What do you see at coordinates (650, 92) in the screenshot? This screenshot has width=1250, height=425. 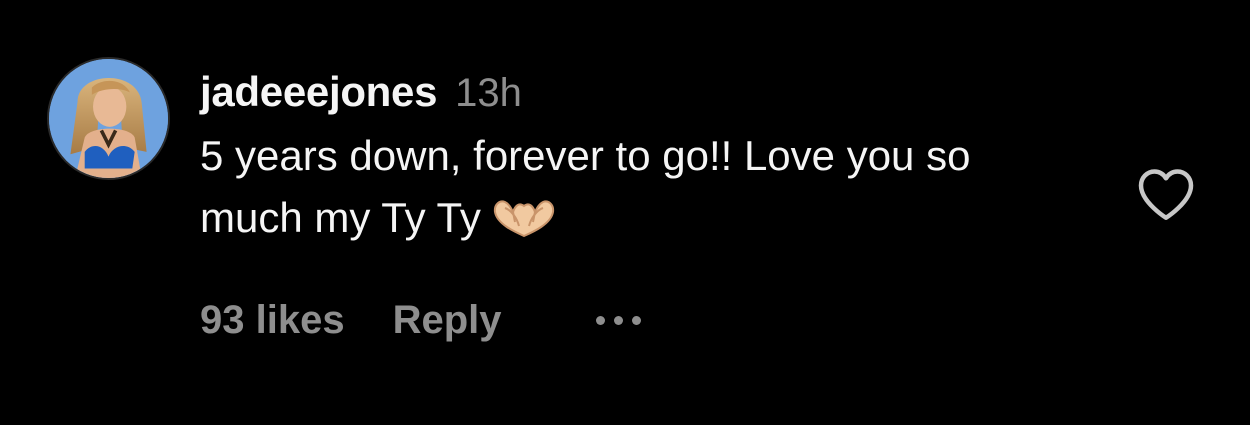 I see `comment-header: jadeeejones 13h` at bounding box center [650, 92].